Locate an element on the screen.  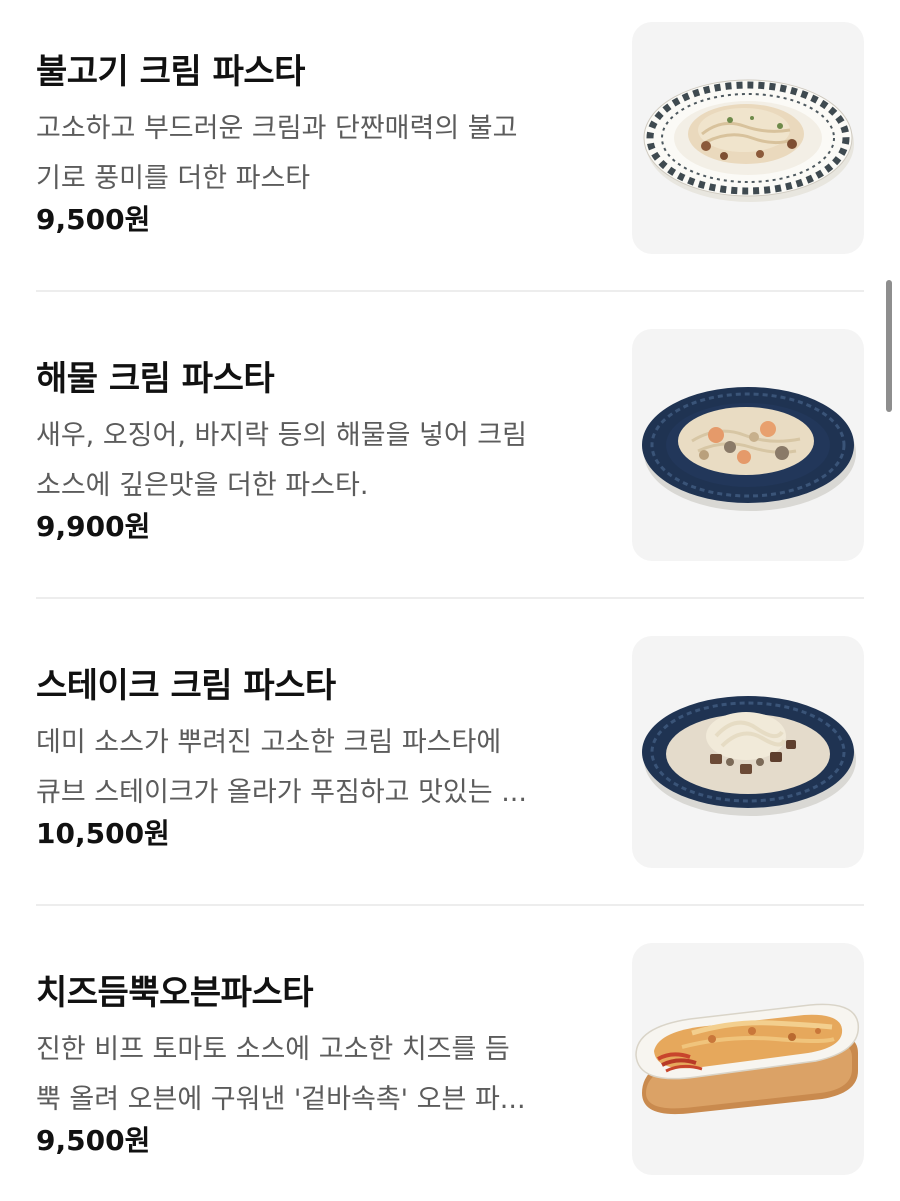
seafood-pasta-plate-image is located at coordinates (749, 449).